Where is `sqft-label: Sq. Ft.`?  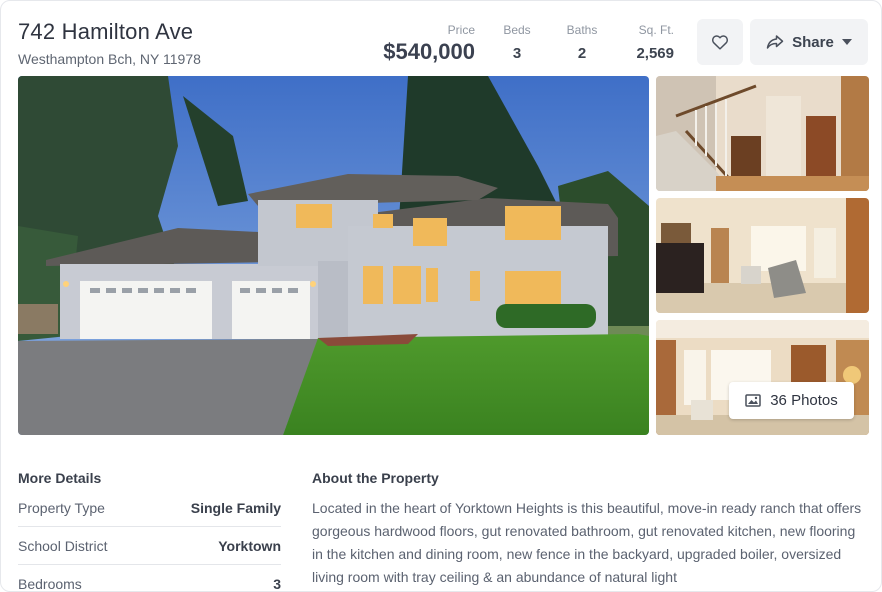
sqft-label: Sq. Ft. is located at coordinates (656, 30).